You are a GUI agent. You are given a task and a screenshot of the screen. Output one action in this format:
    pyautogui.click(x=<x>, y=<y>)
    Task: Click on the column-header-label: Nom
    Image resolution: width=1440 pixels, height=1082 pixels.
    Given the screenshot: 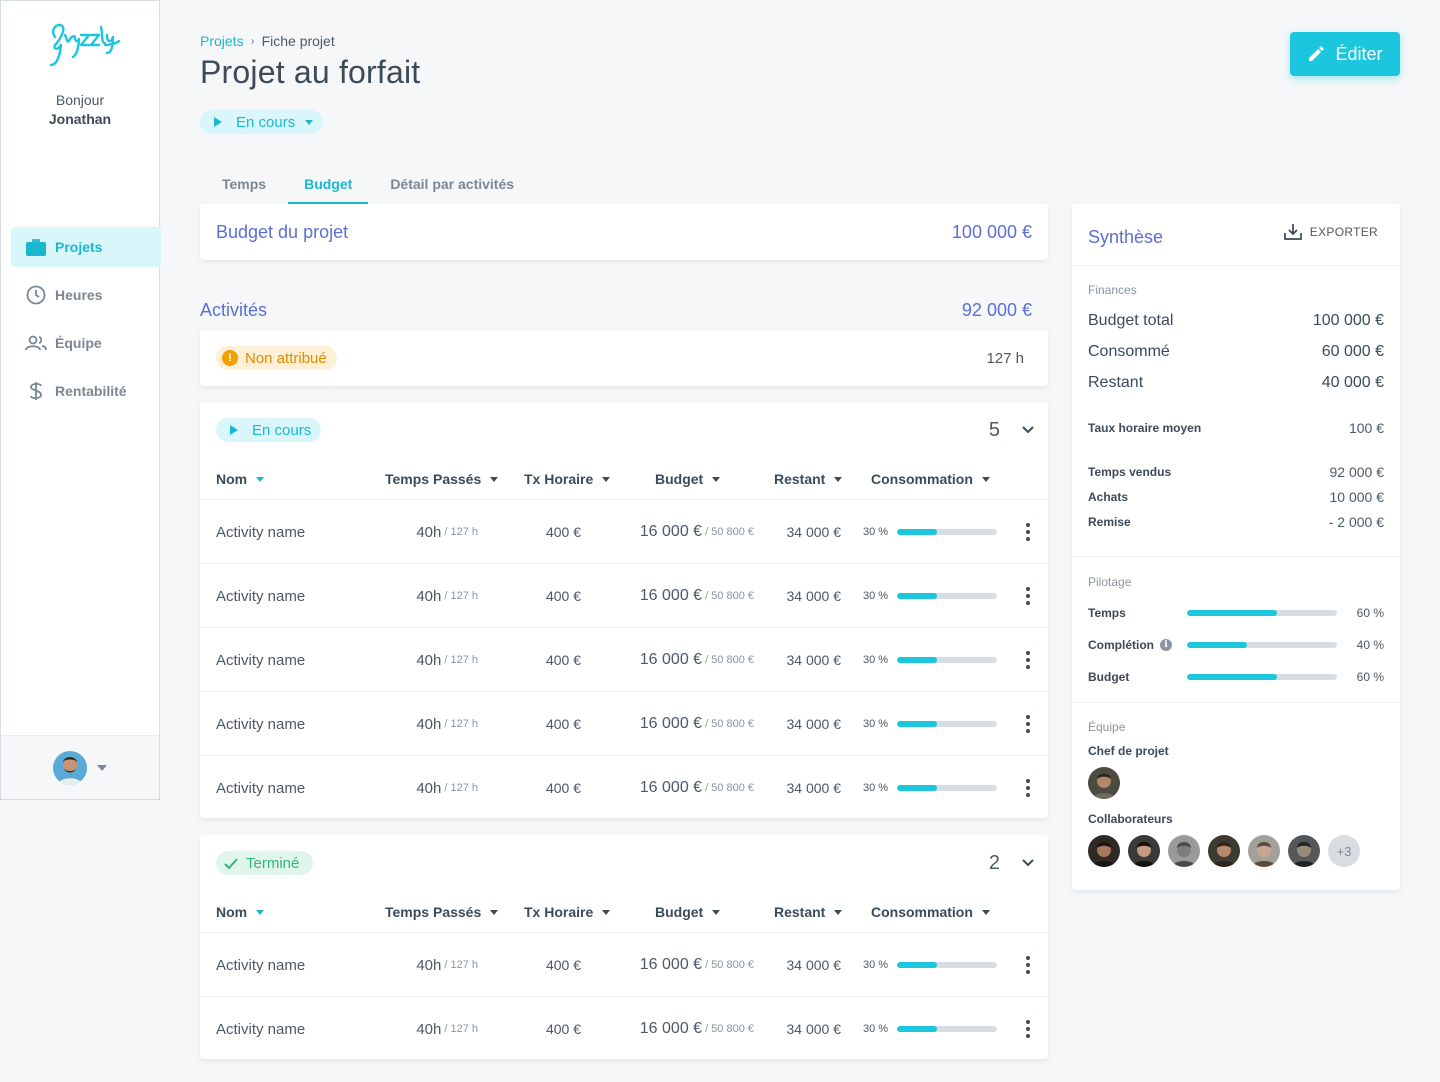 What is the action you would take?
    pyautogui.click(x=232, y=479)
    